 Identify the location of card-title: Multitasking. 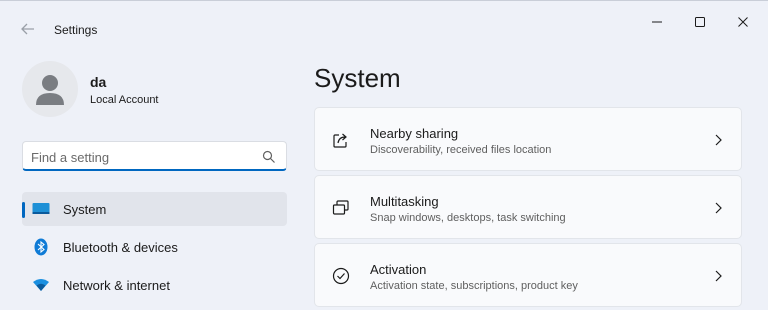
(404, 201).